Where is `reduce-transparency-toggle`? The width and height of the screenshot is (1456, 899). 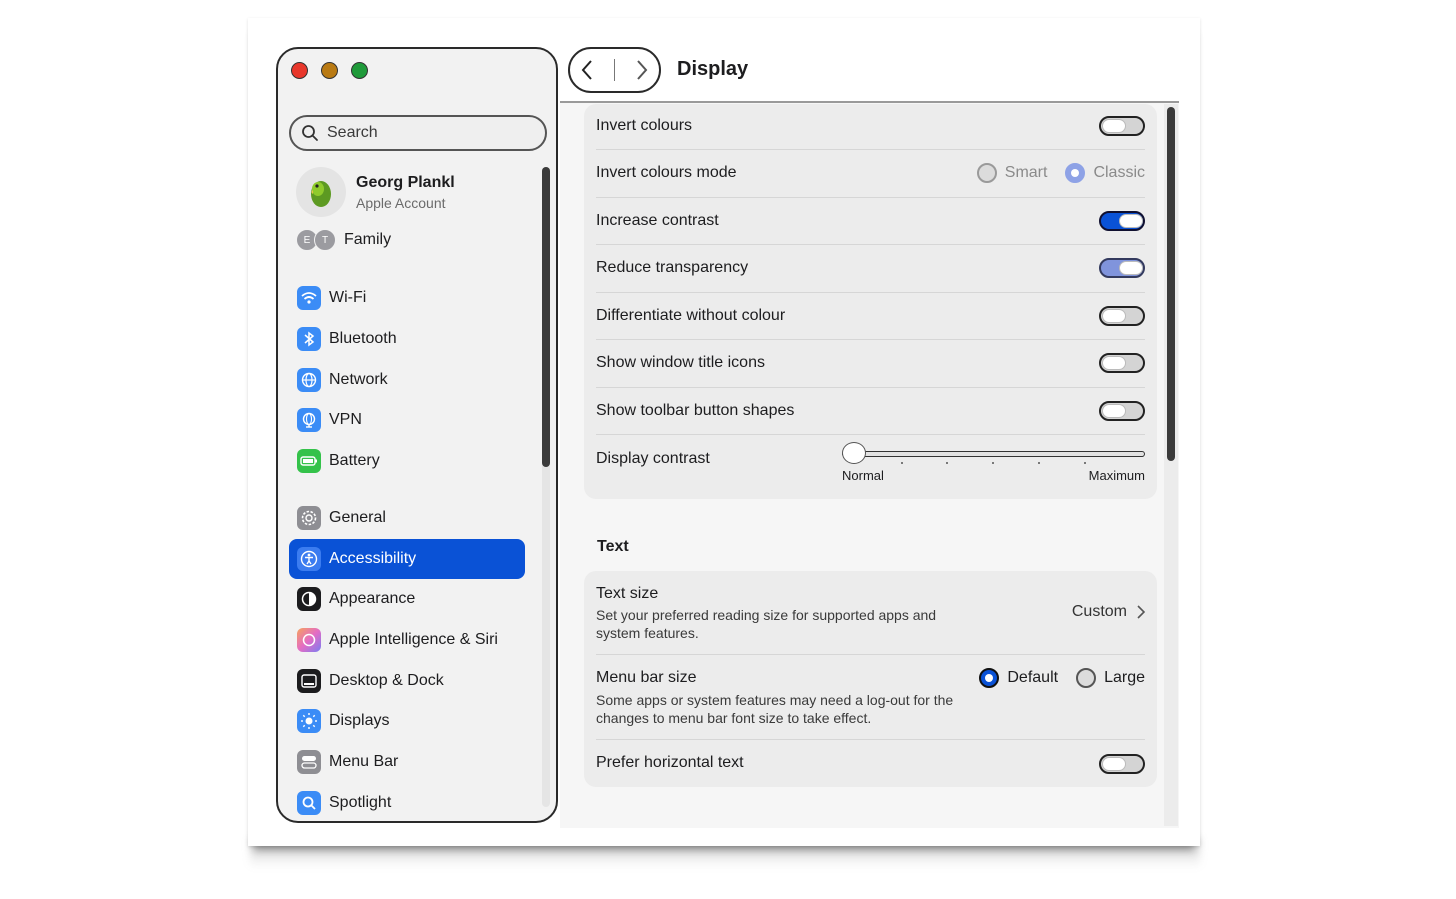 reduce-transparency-toggle is located at coordinates (1122, 268).